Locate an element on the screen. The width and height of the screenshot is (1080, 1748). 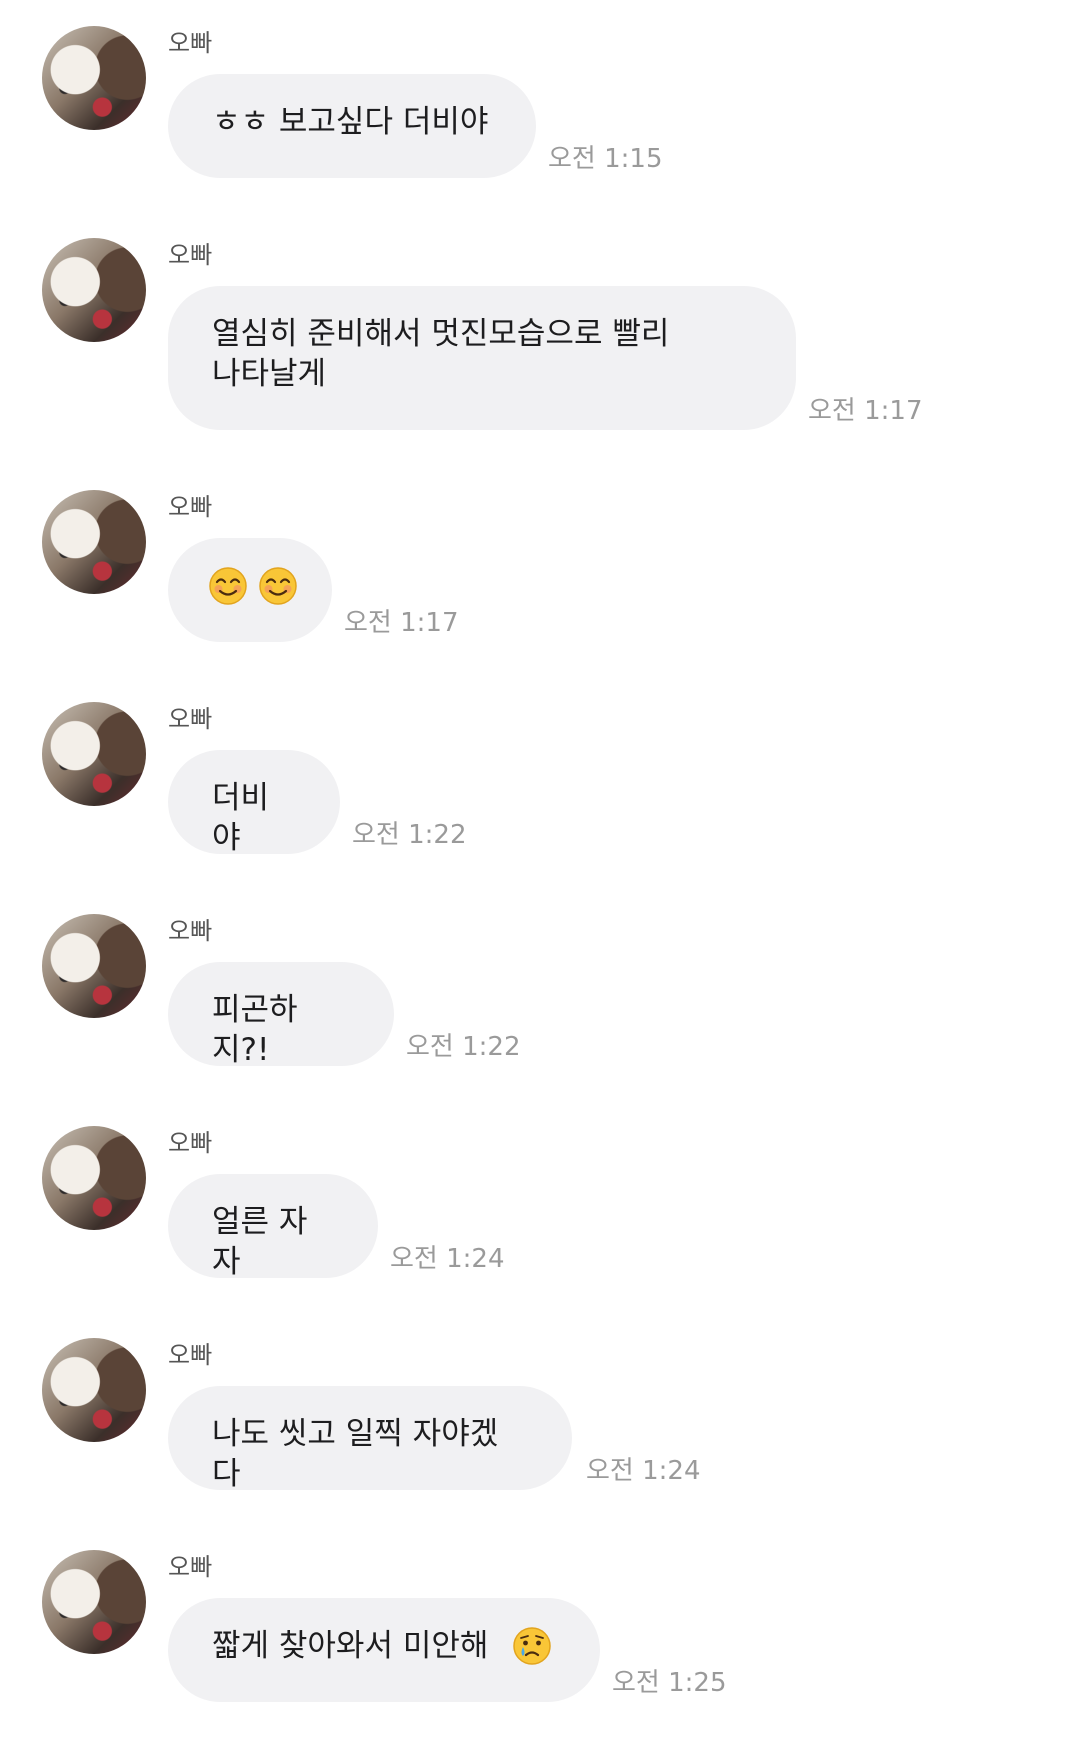
message-bubble: 나도 씻고 일찍 자야겠다 is located at coordinates (370, 1439).